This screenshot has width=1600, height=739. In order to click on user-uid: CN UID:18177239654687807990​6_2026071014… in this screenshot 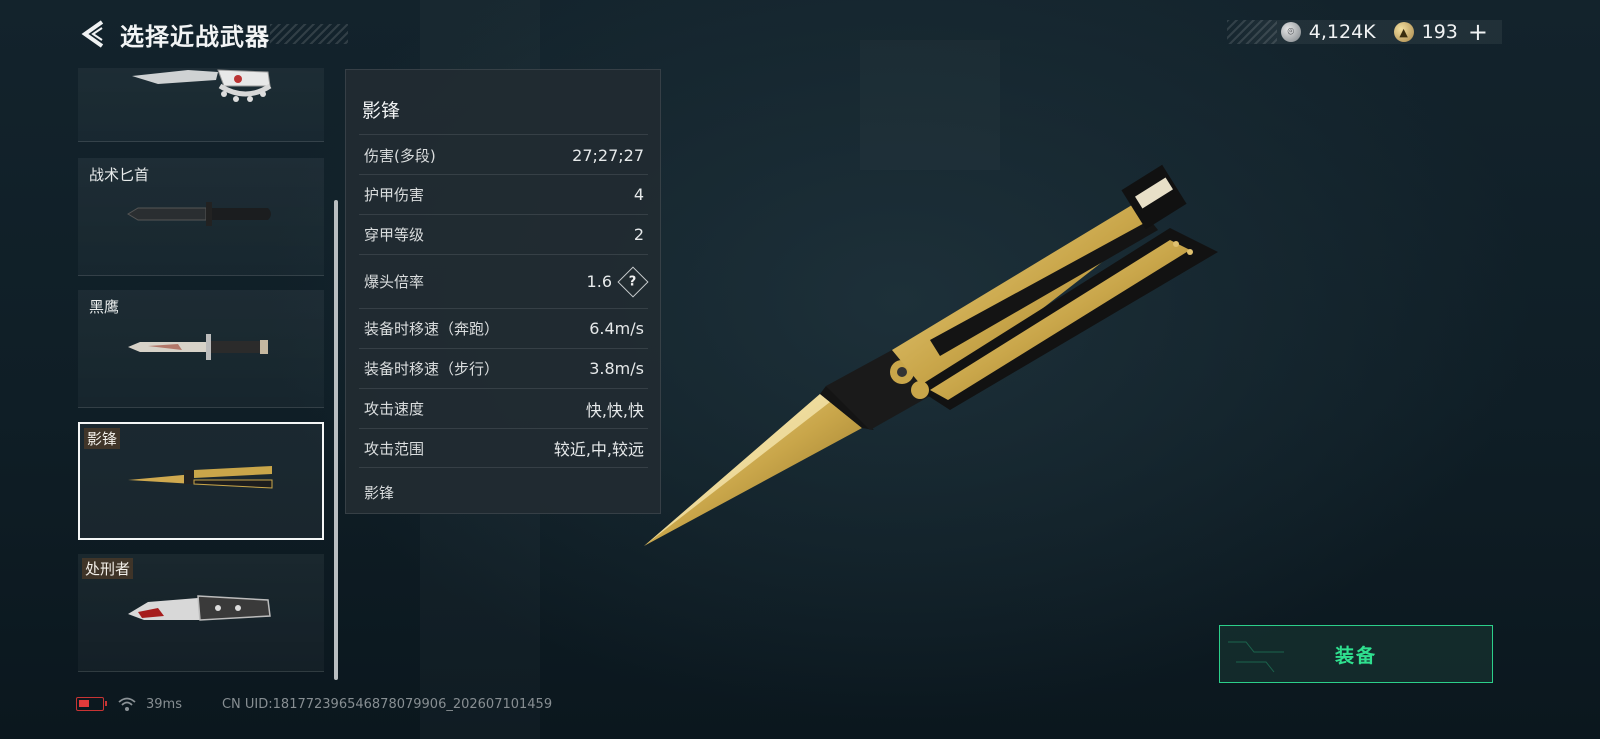, I will do `click(387, 704)`.